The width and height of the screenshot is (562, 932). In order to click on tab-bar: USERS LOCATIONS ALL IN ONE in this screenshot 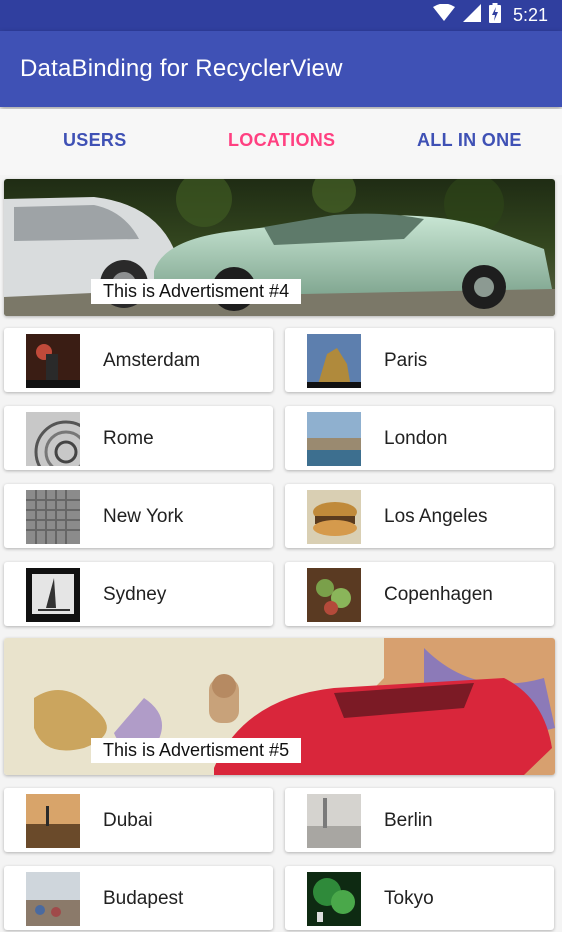, I will do `click(281, 142)`.